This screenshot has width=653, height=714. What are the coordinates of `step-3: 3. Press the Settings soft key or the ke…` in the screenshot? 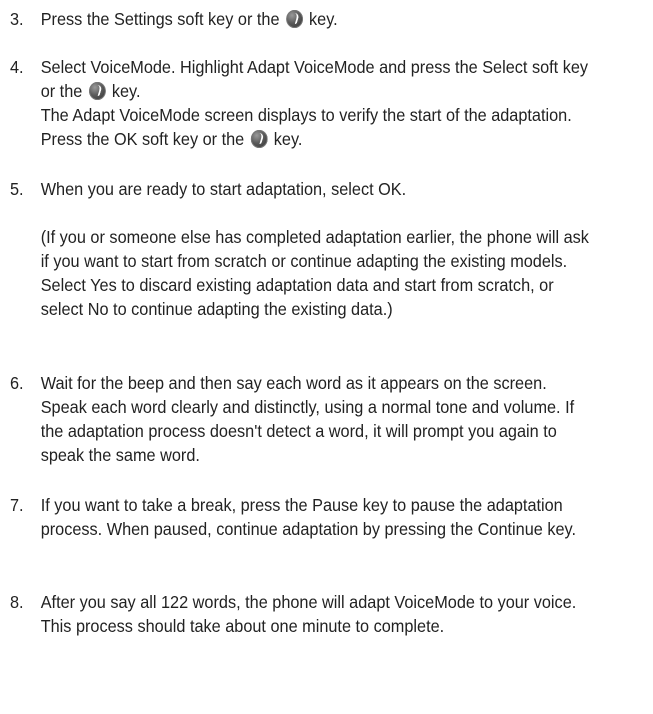 It's located at (303, 19).